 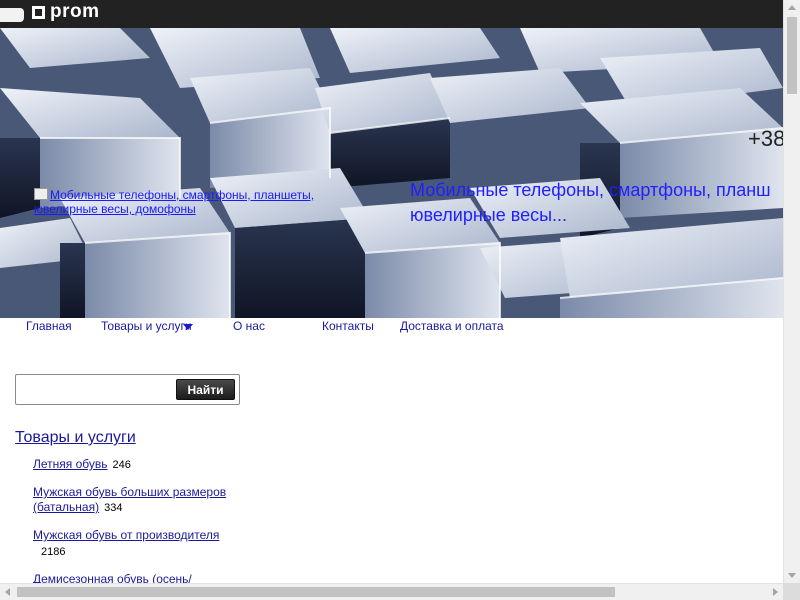 I want to click on prom-topbar: prom, so click(x=391, y=14).